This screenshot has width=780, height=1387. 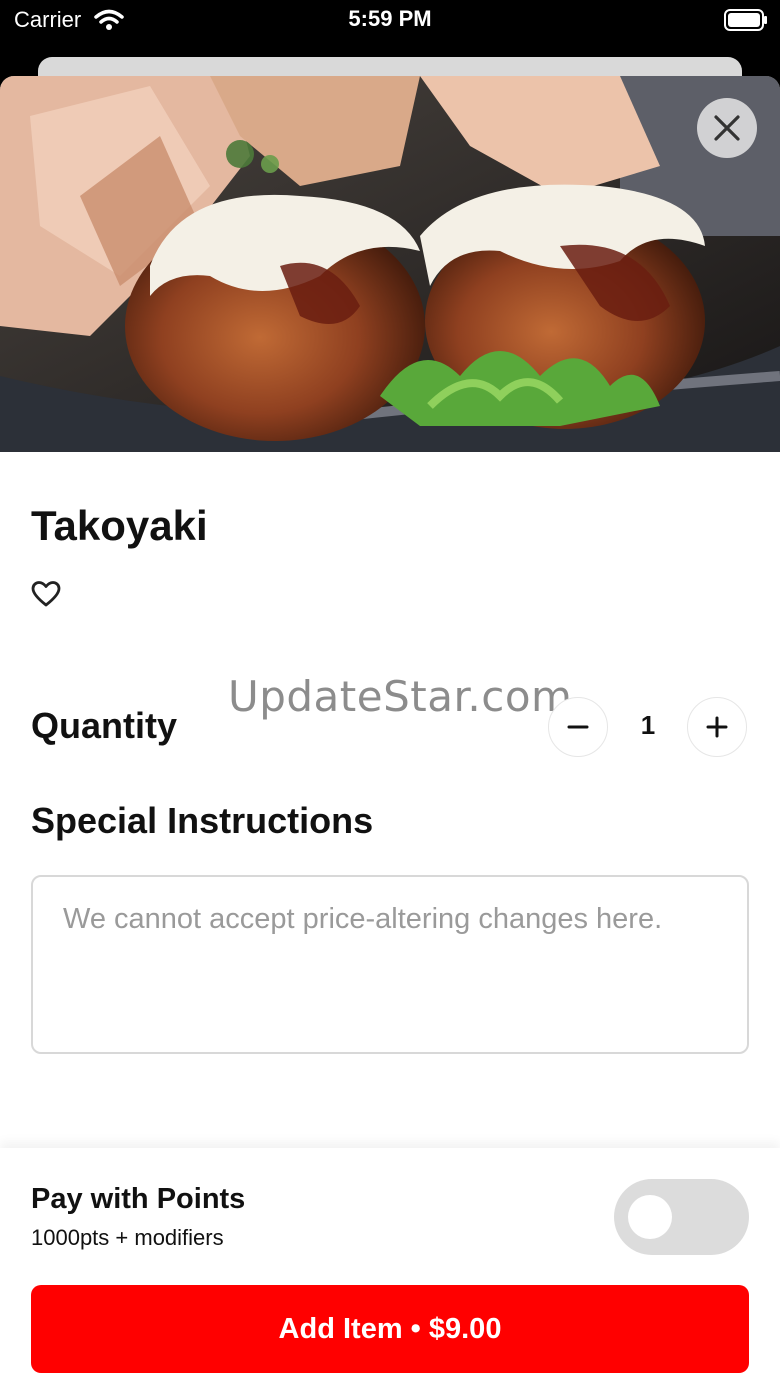 I want to click on heart-icon, so click(x=46, y=594).